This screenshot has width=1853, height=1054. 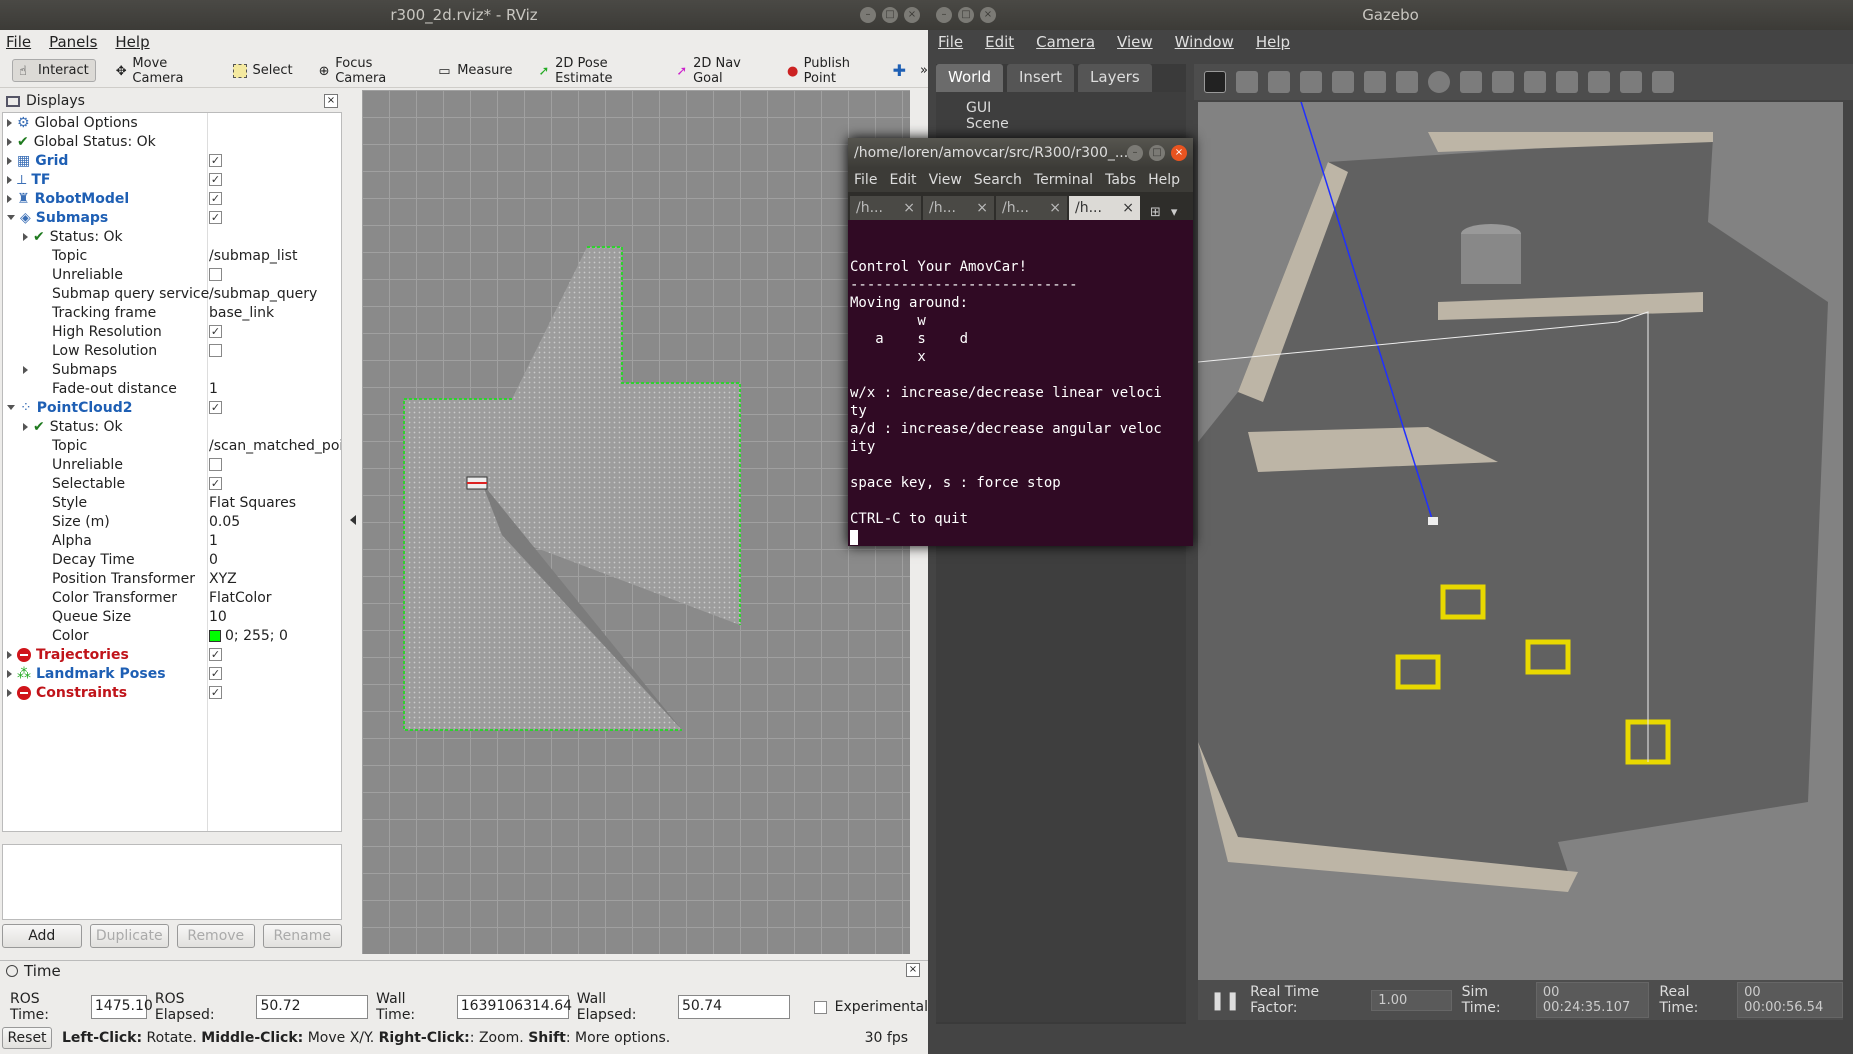 I want to click on row-value: XYZ, so click(x=223, y=579).